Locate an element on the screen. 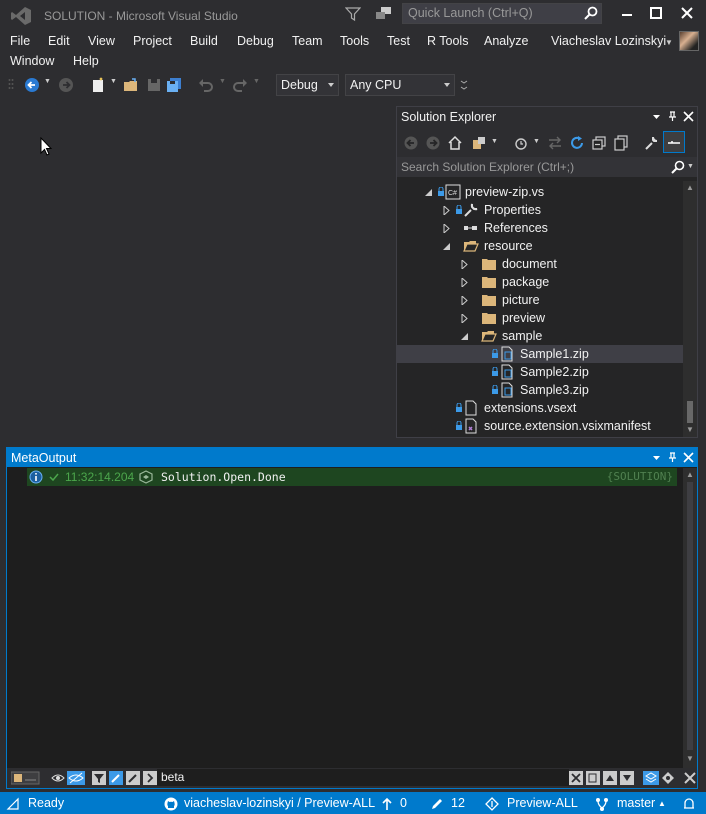  menu-tools: Tools is located at coordinates (354, 41).